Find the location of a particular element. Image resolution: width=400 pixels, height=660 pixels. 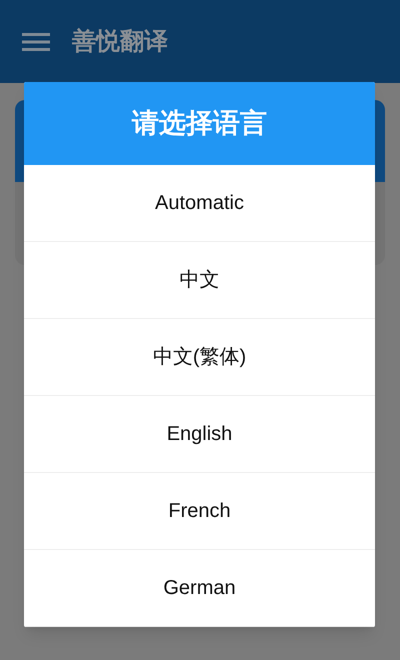

language-option: Automatic is located at coordinates (199, 203).